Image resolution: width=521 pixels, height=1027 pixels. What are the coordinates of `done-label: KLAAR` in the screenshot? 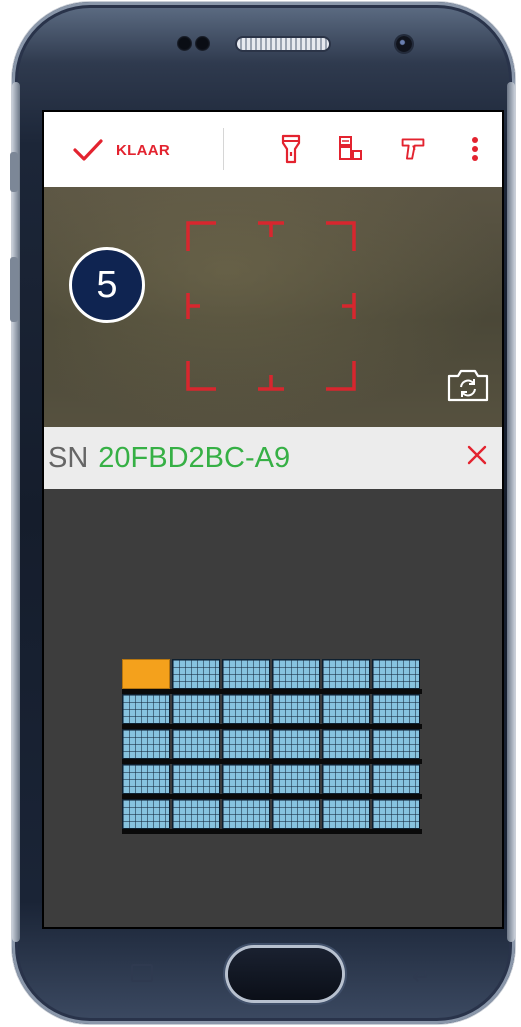 It's located at (143, 150).